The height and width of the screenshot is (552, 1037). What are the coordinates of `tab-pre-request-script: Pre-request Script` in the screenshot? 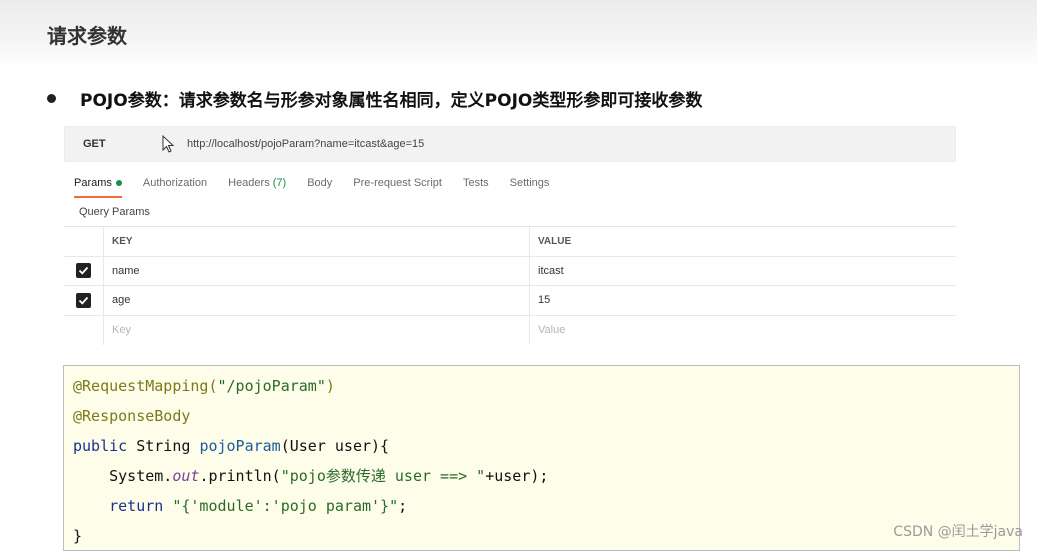 It's located at (397, 186).